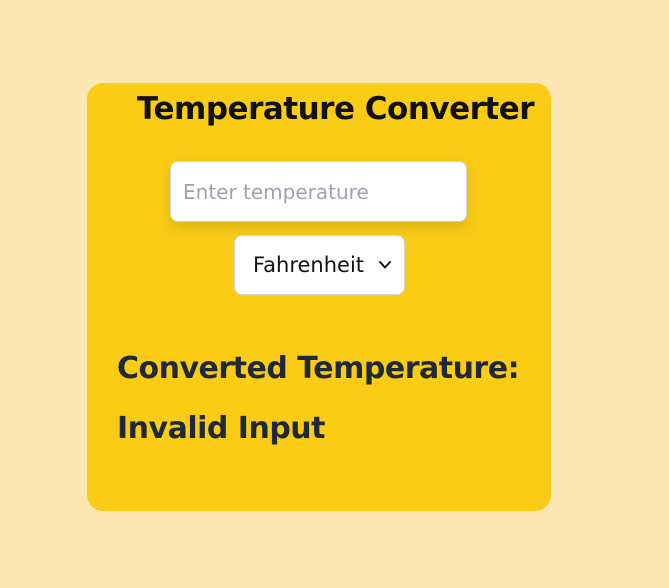  I want to click on chevron-down-icon, so click(385, 265).